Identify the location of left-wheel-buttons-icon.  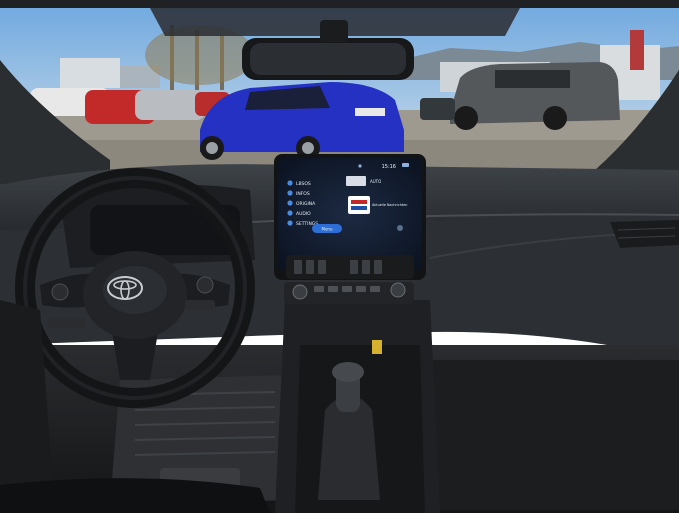
(60, 292).